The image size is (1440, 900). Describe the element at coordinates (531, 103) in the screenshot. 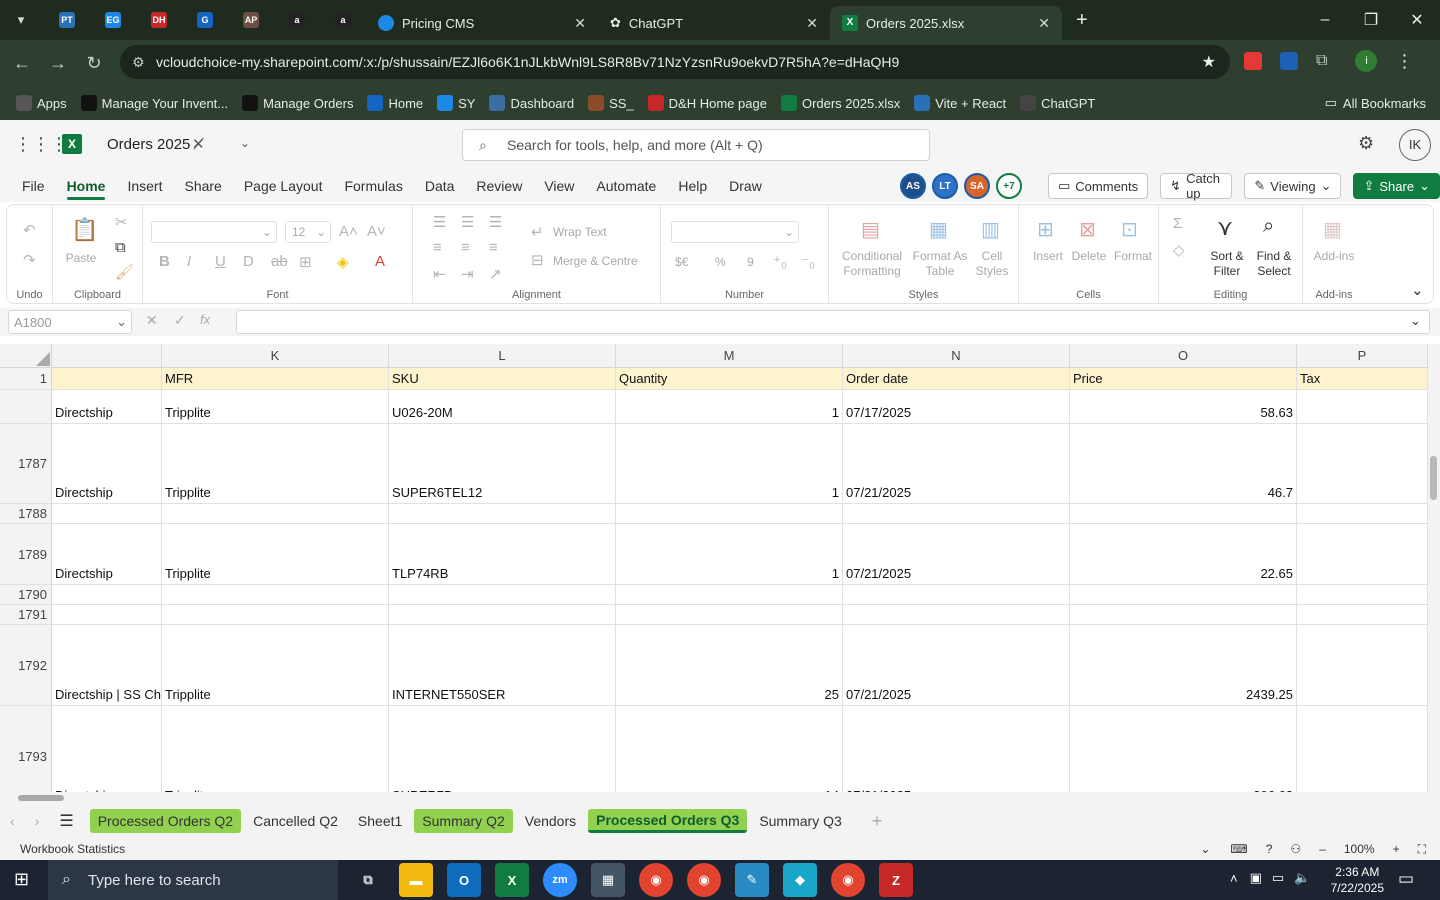

I see `bookmark-item: Dashboard` at that location.